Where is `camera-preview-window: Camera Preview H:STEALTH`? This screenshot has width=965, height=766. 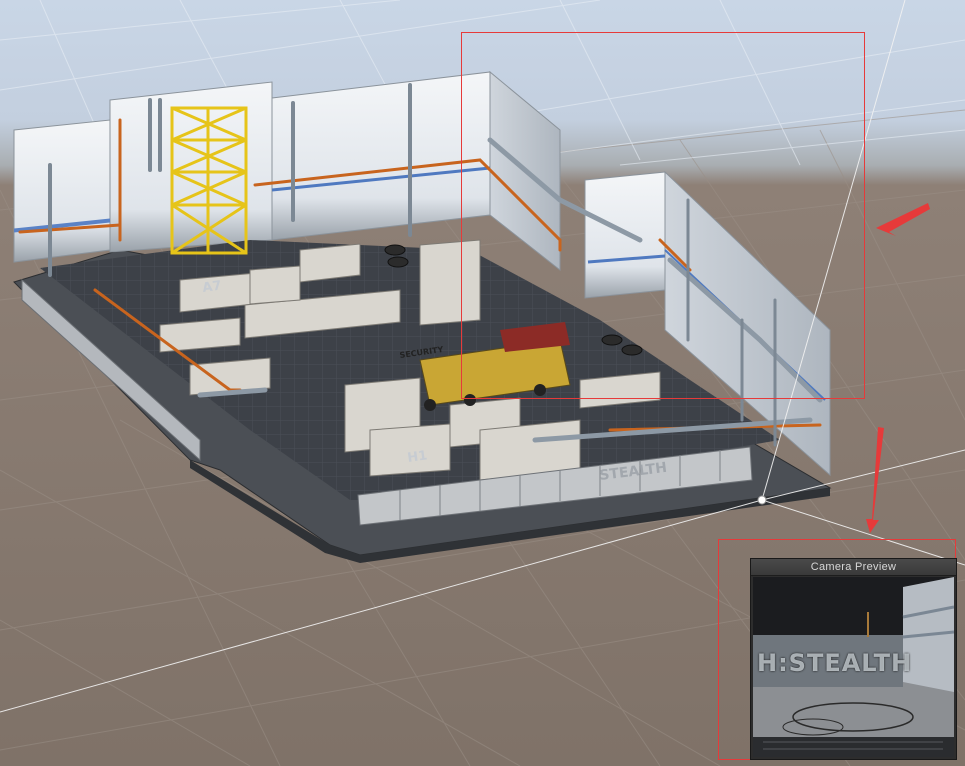 camera-preview-window: Camera Preview H:STEALTH is located at coordinates (853, 659).